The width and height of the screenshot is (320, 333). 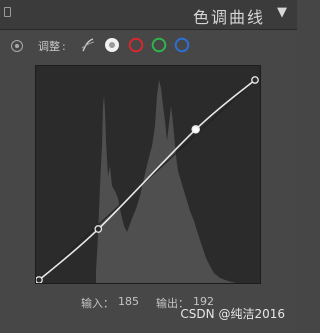 What do you see at coordinates (97, 303) in the screenshot?
I see `input-label: 输入：` at bounding box center [97, 303].